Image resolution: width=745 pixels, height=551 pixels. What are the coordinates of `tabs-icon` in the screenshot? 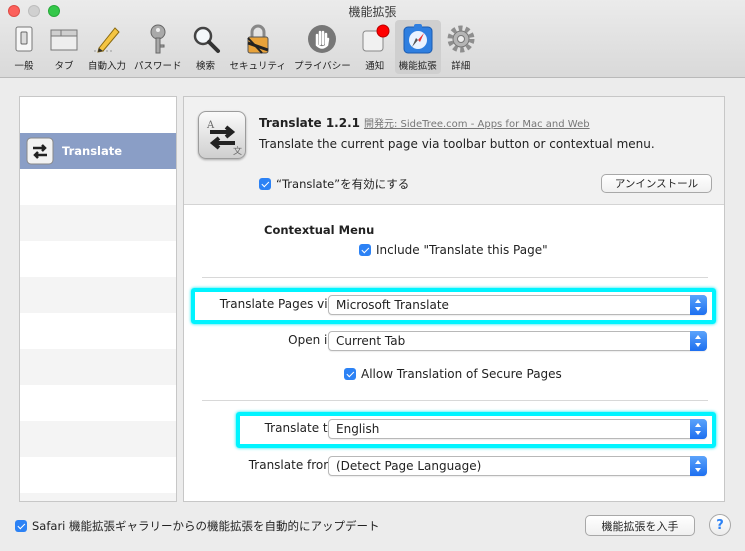 It's located at (64, 39).